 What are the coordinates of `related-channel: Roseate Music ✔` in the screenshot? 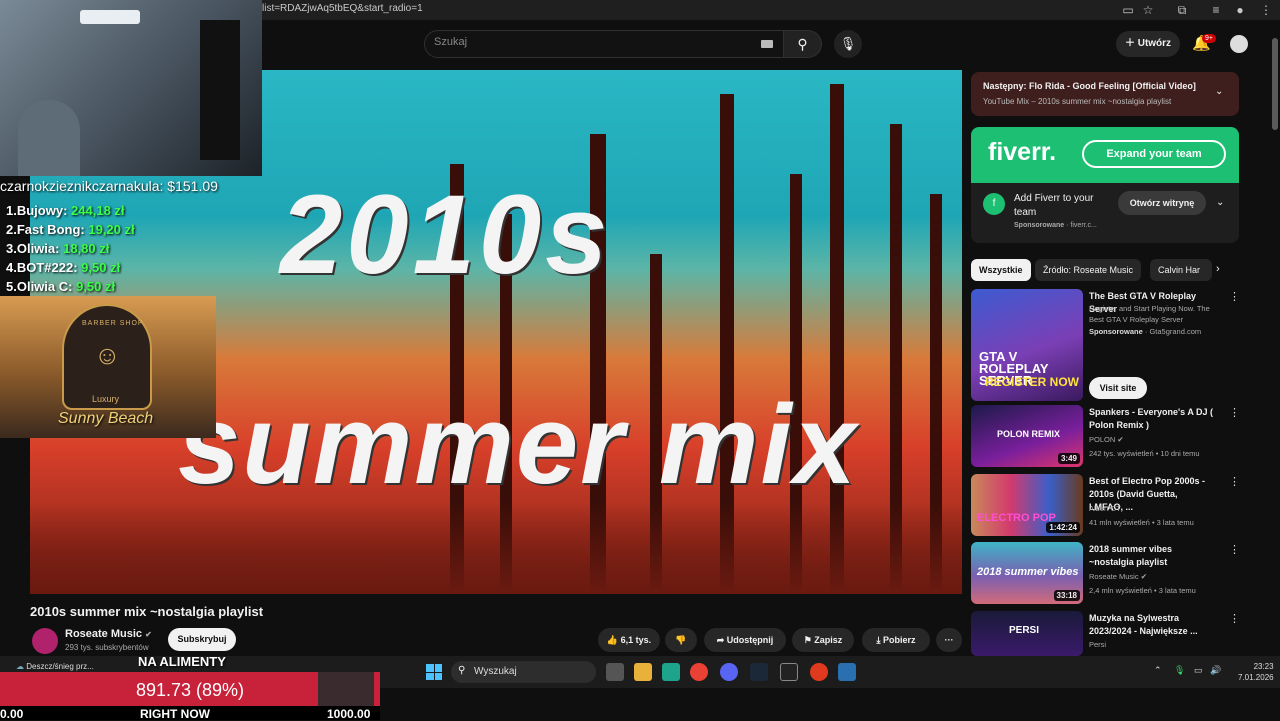 It's located at (1118, 576).